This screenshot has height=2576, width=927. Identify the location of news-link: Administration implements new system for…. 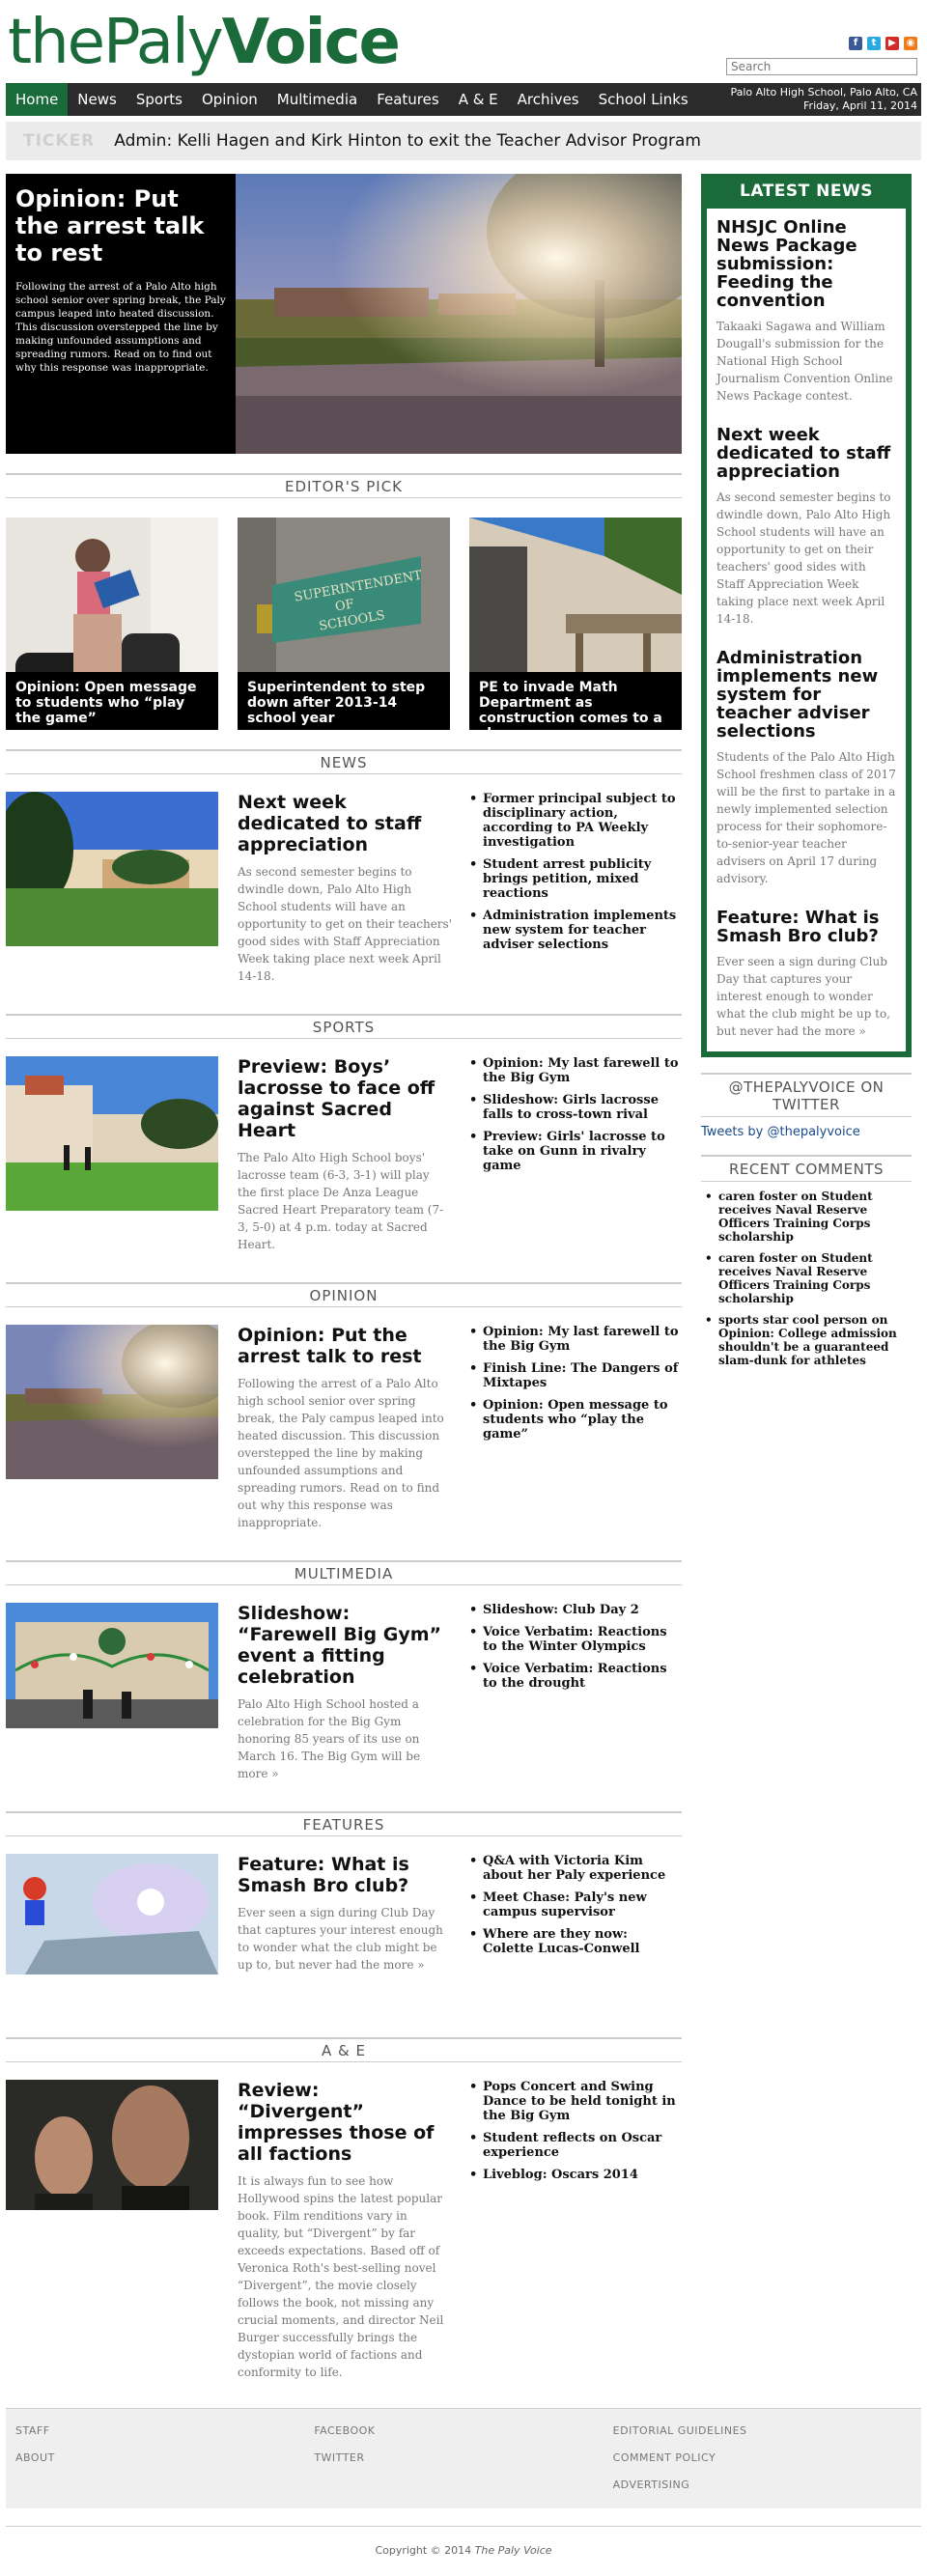
(574, 931).